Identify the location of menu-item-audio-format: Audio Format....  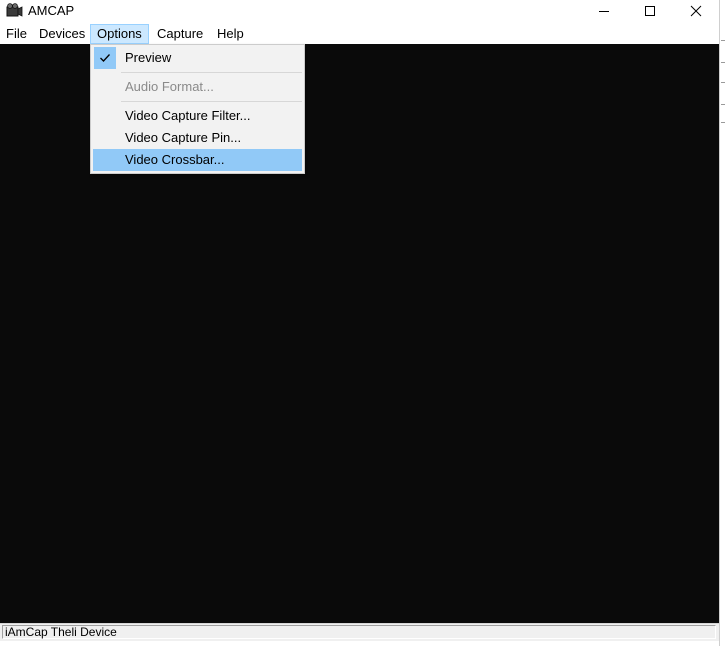
(197, 87).